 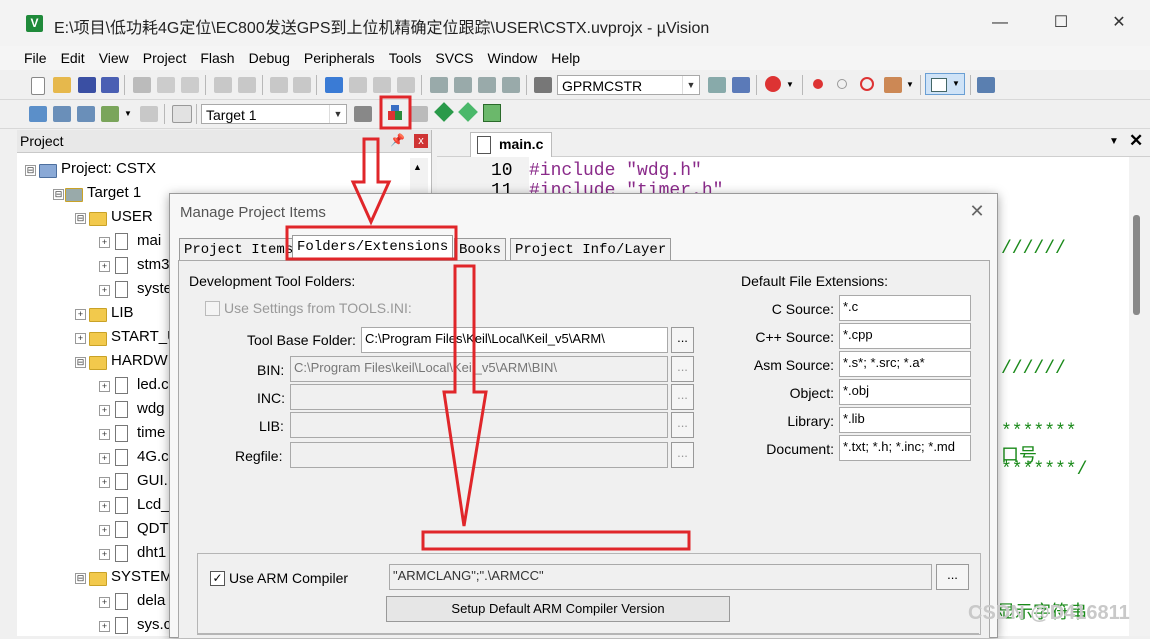 I want to click on annotation-box-setup-button, so click(x=556, y=540).